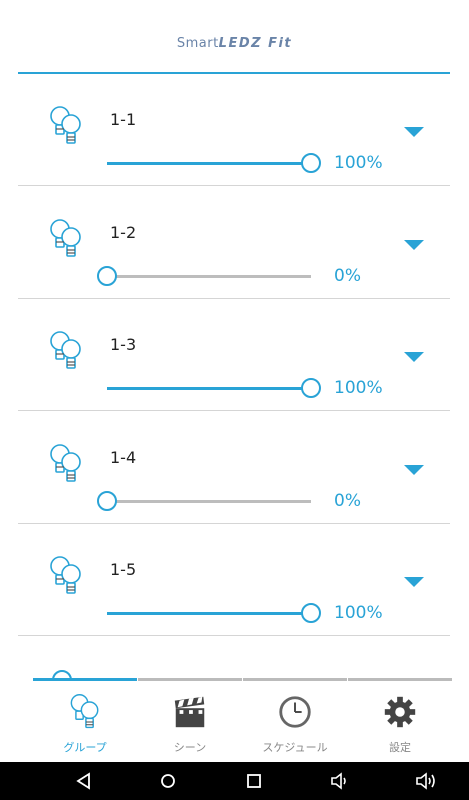 This screenshot has height=800, width=469. What do you see at coordinates (234, 781) in the screenshot?
I see `system-nav-bar` at bounding box center [234, 781].